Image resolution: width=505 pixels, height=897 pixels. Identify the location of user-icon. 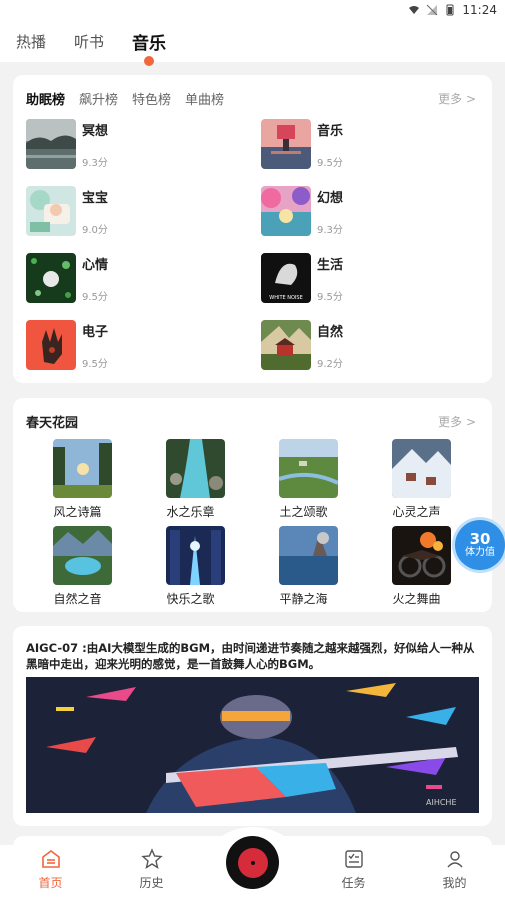
(454, 859).